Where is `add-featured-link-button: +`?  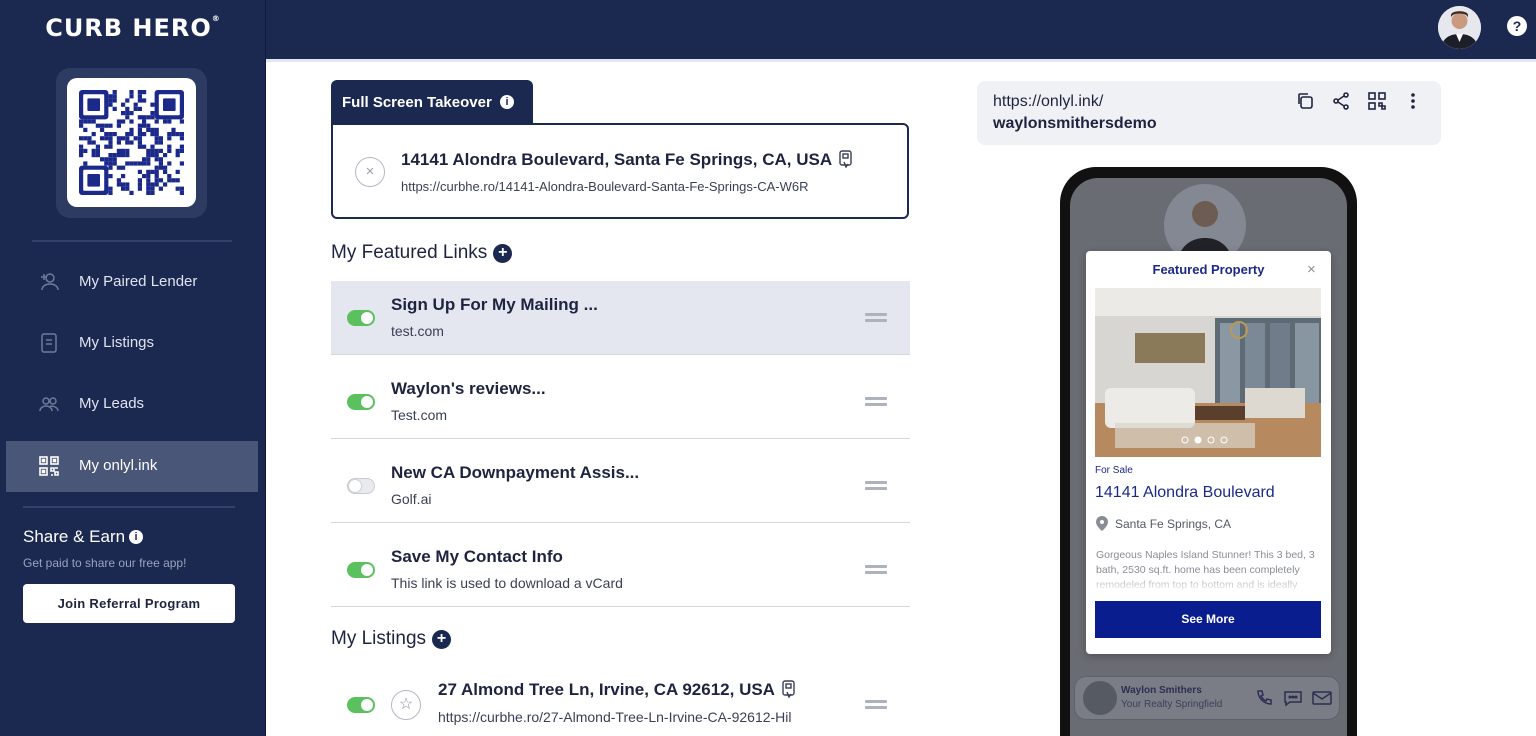 add-featured-link-button: + is located at coordinates (503, 253).